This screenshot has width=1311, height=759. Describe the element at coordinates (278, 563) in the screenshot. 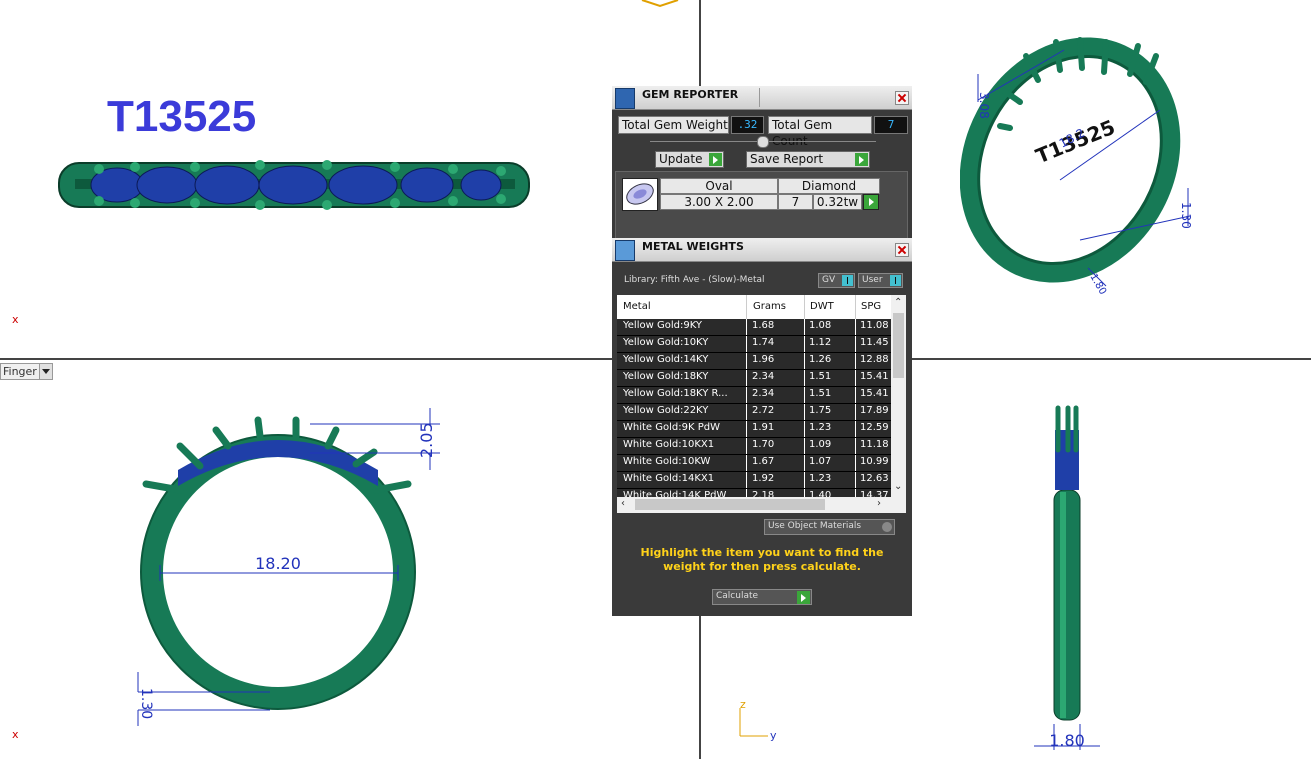

I see `front-width-dim: 18.20` at that location.